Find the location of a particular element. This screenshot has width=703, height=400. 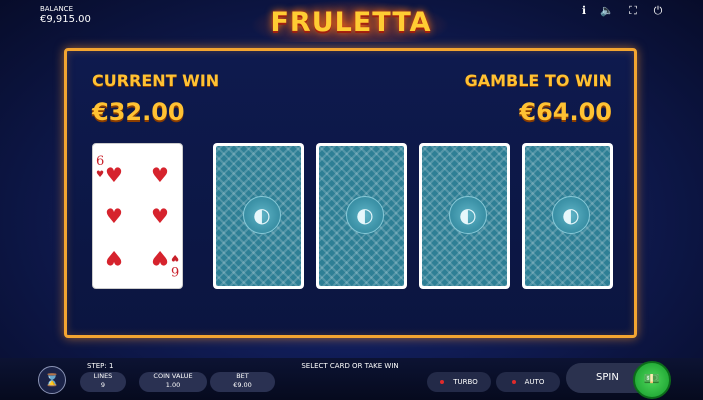

face-down-card-1: ◐ is located at coordinates (258, 216).